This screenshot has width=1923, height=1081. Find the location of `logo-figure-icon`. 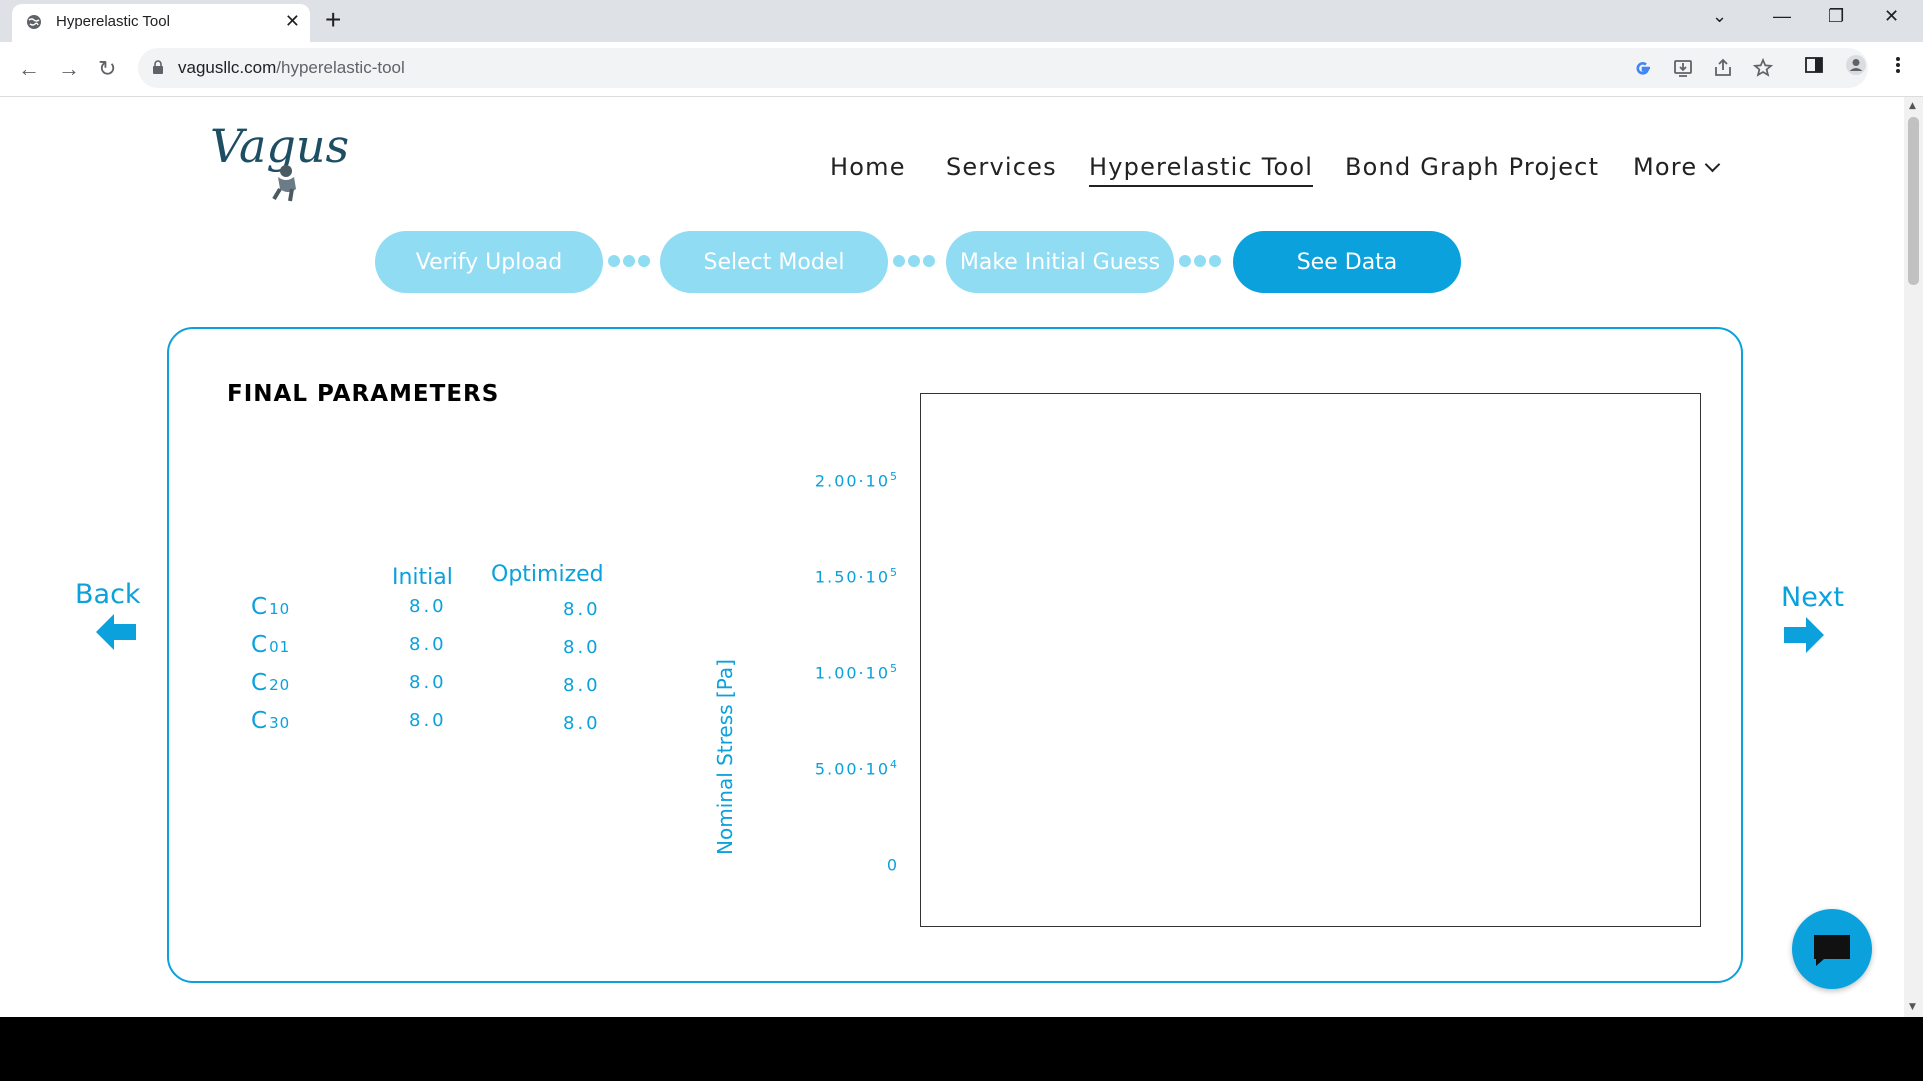

logo-figure-icon is located at coordinates (284, 183).